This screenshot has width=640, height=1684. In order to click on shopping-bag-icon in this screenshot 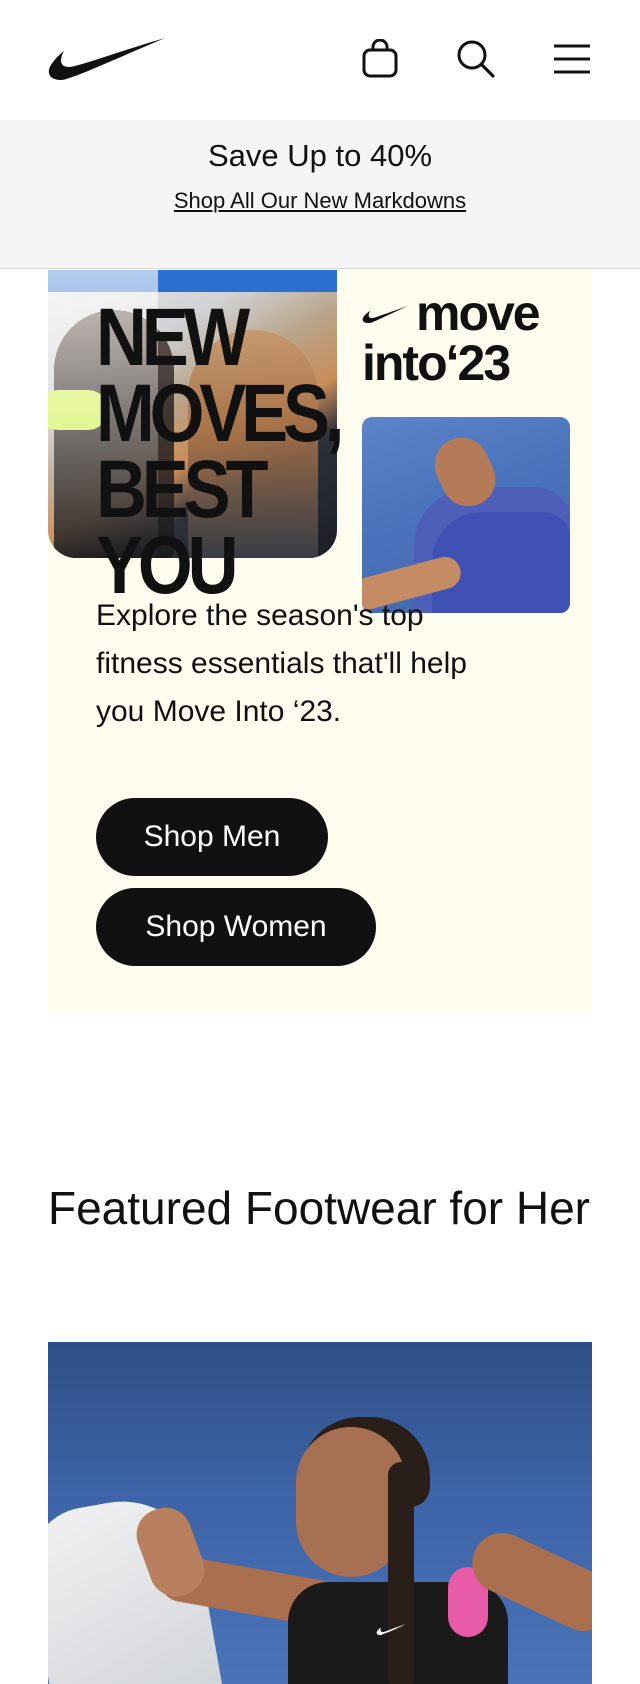, I will do `click(380, 59)`.